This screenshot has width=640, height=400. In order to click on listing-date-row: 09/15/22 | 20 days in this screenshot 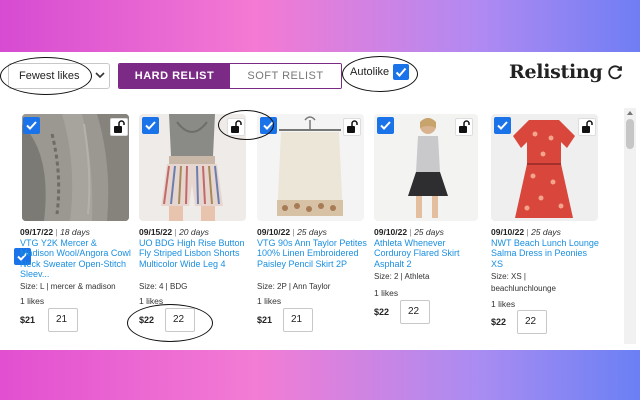, I will do `click(174, 232)`.